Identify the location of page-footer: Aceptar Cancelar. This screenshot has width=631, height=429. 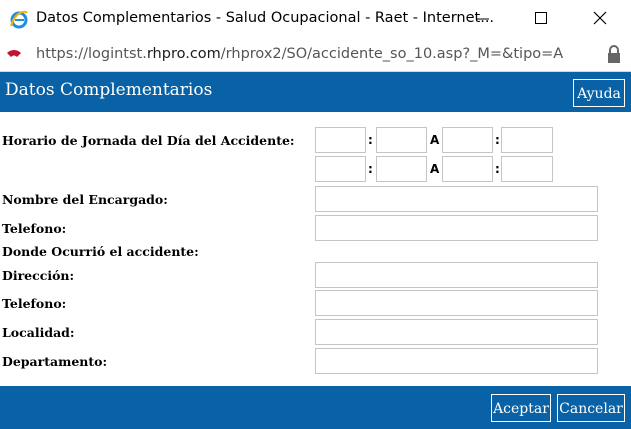
(315, 407).